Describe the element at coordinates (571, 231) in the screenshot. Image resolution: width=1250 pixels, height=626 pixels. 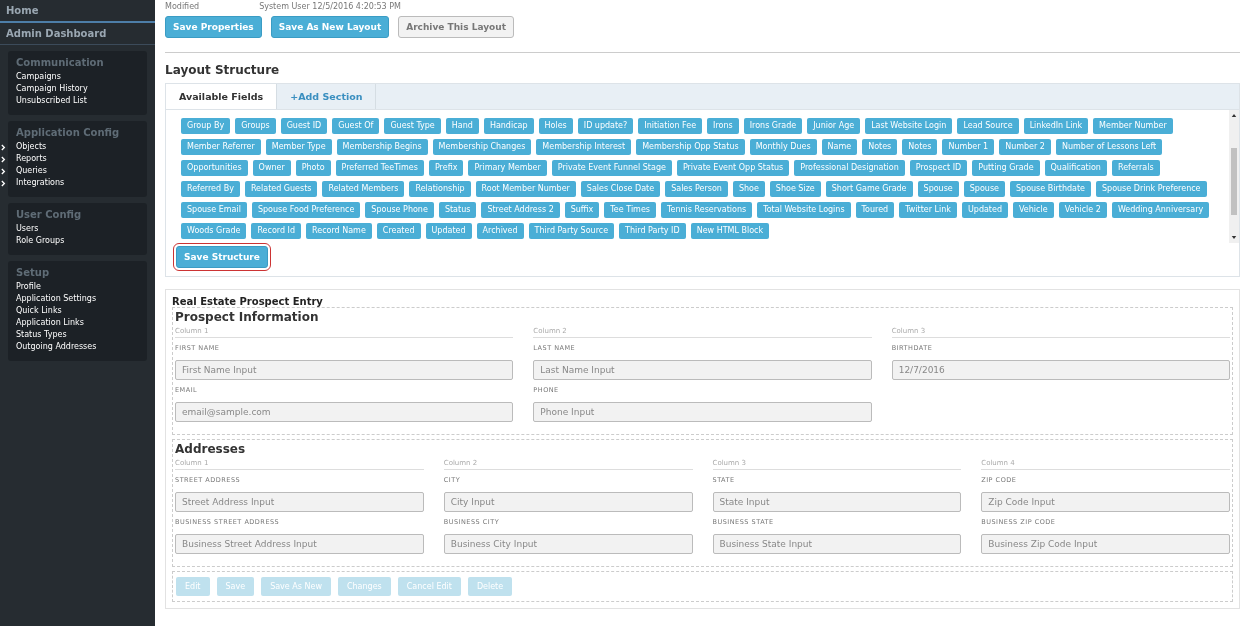
I see `field-chip: Third Party Source` at that location.